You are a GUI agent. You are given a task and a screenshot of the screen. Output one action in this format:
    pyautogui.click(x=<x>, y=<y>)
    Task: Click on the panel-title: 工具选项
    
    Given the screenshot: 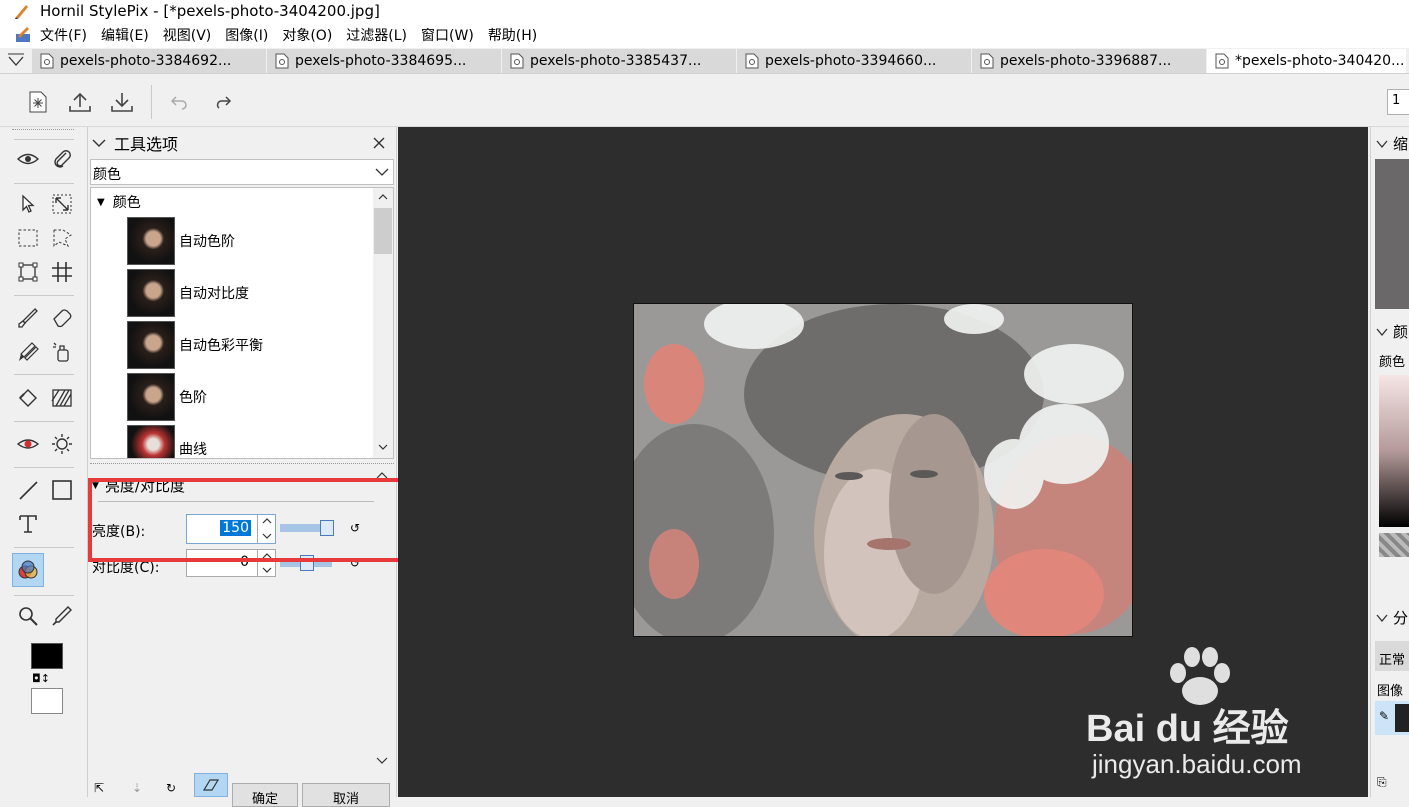 What is the action you would take?
    pyautogui.click(x=146, y=144)
    